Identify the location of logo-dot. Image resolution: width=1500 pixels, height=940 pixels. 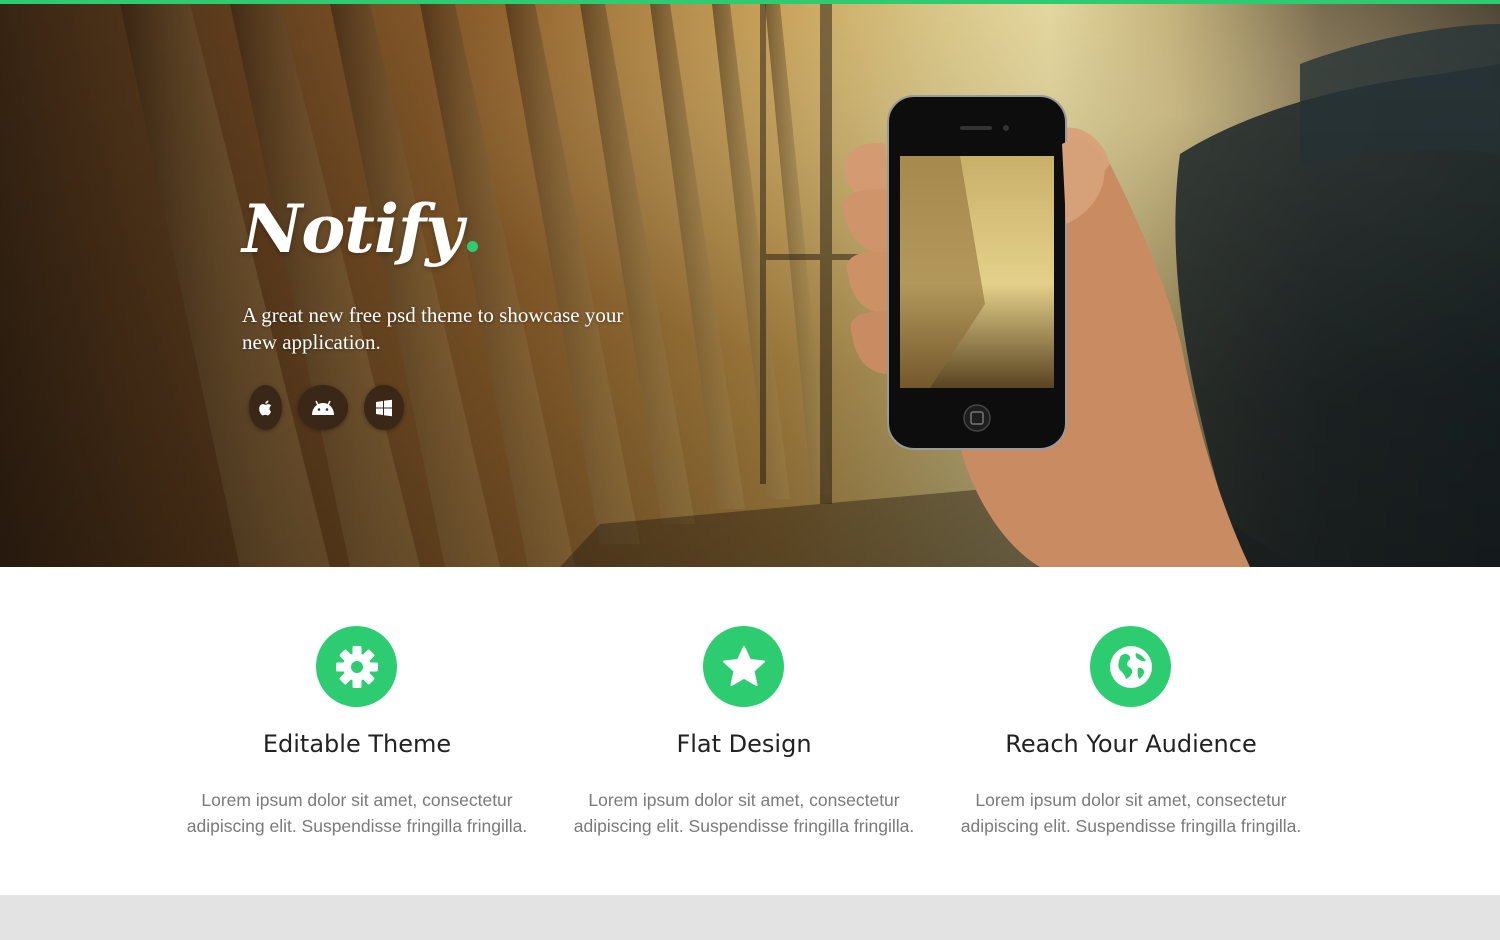
(472, 246).